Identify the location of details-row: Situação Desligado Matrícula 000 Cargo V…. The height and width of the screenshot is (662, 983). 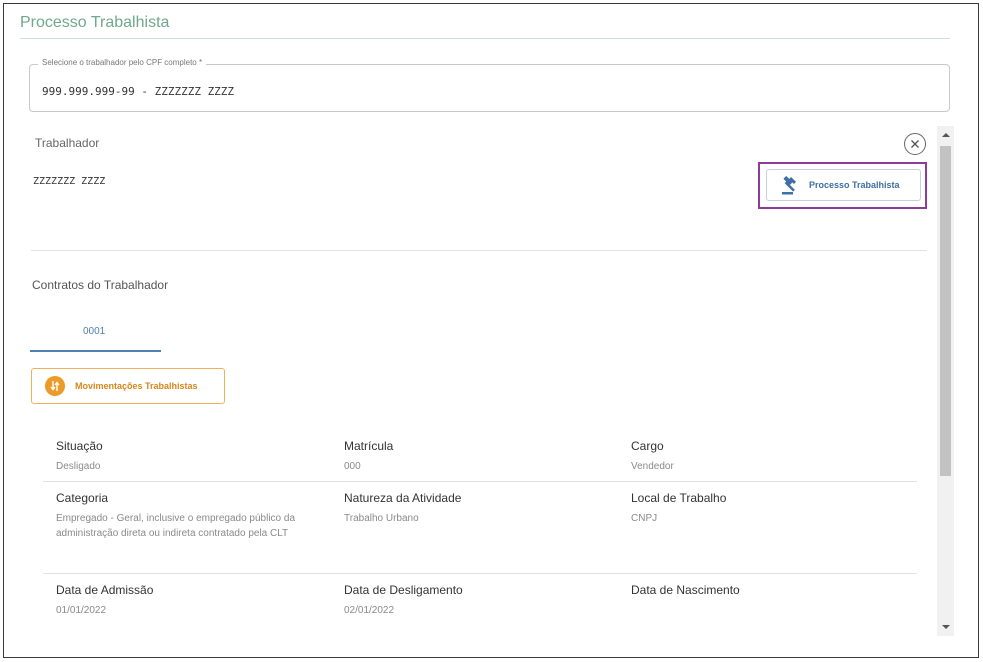
(480, 456).